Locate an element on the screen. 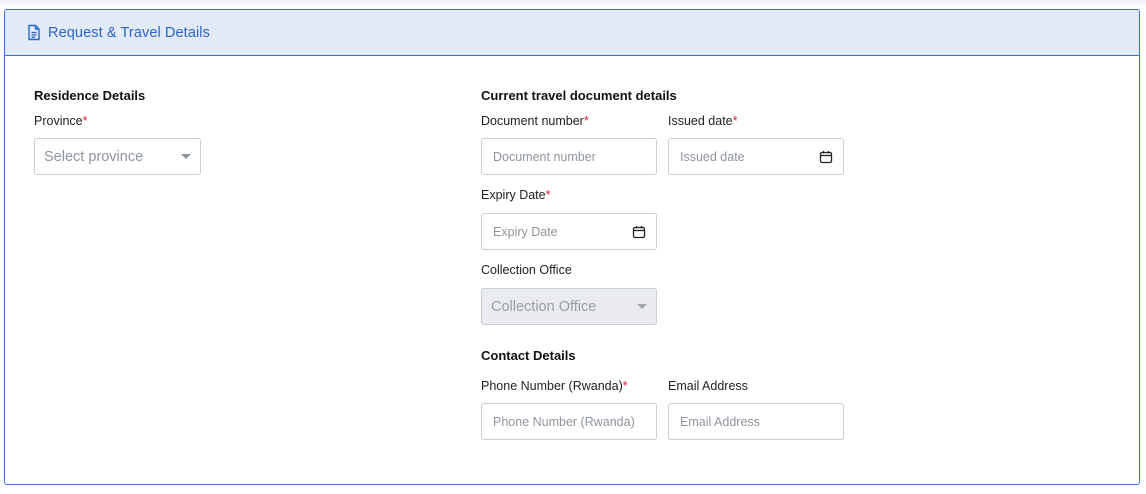  phone-number-placeholder: Phone Number (Rwanda) is located at coordinates (564, 421).